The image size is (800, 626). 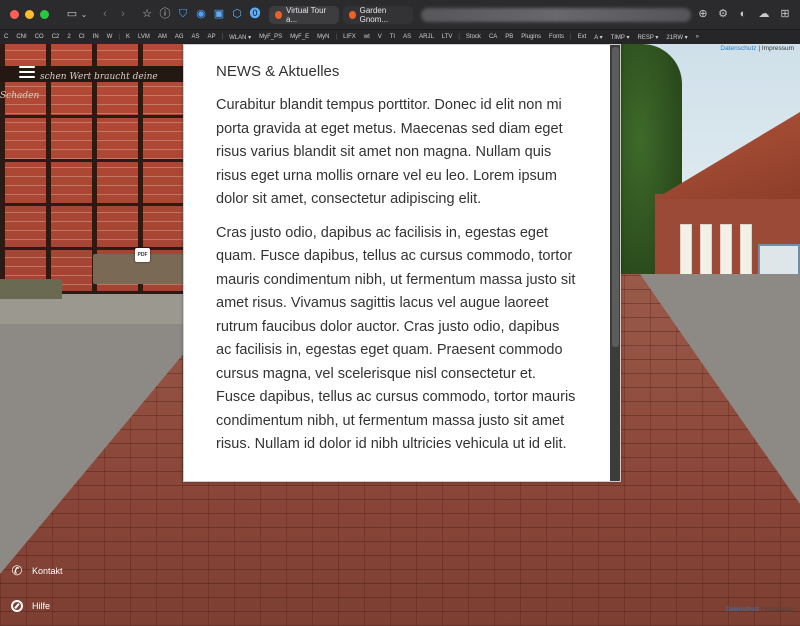 I want to click on info-icon: ⓘ, so click(x=165, y=14).